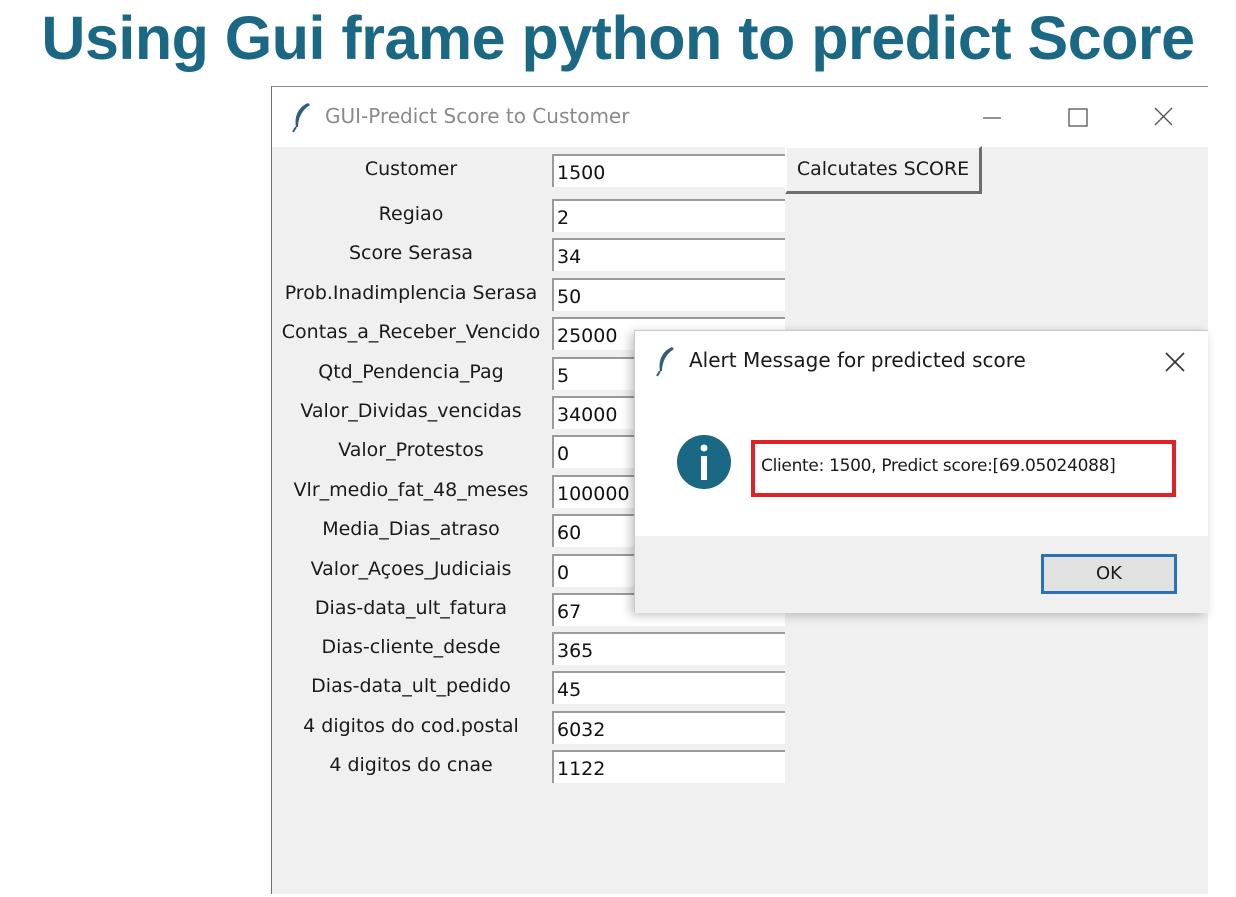  What do you see at coordinates (532, 687) in the screenshot?
I see `field-row-dias-ult-pedido: Dias-data_ult_pedido` at bounding box center [532, 687].